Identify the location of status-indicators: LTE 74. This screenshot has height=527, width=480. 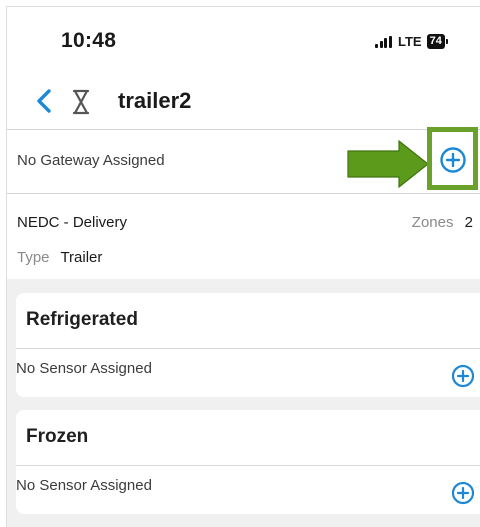
(411, 41).